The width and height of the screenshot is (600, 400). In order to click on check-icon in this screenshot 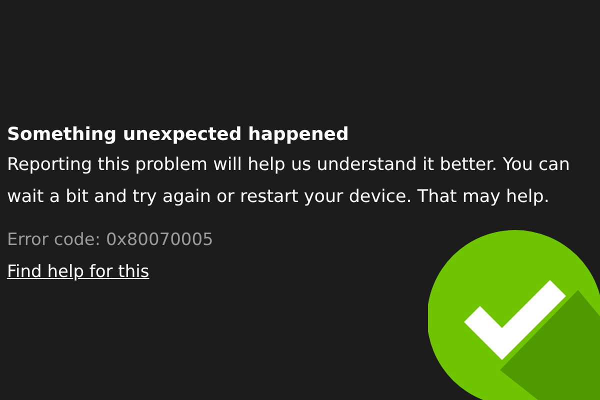, I will do `click(514, 315)`.